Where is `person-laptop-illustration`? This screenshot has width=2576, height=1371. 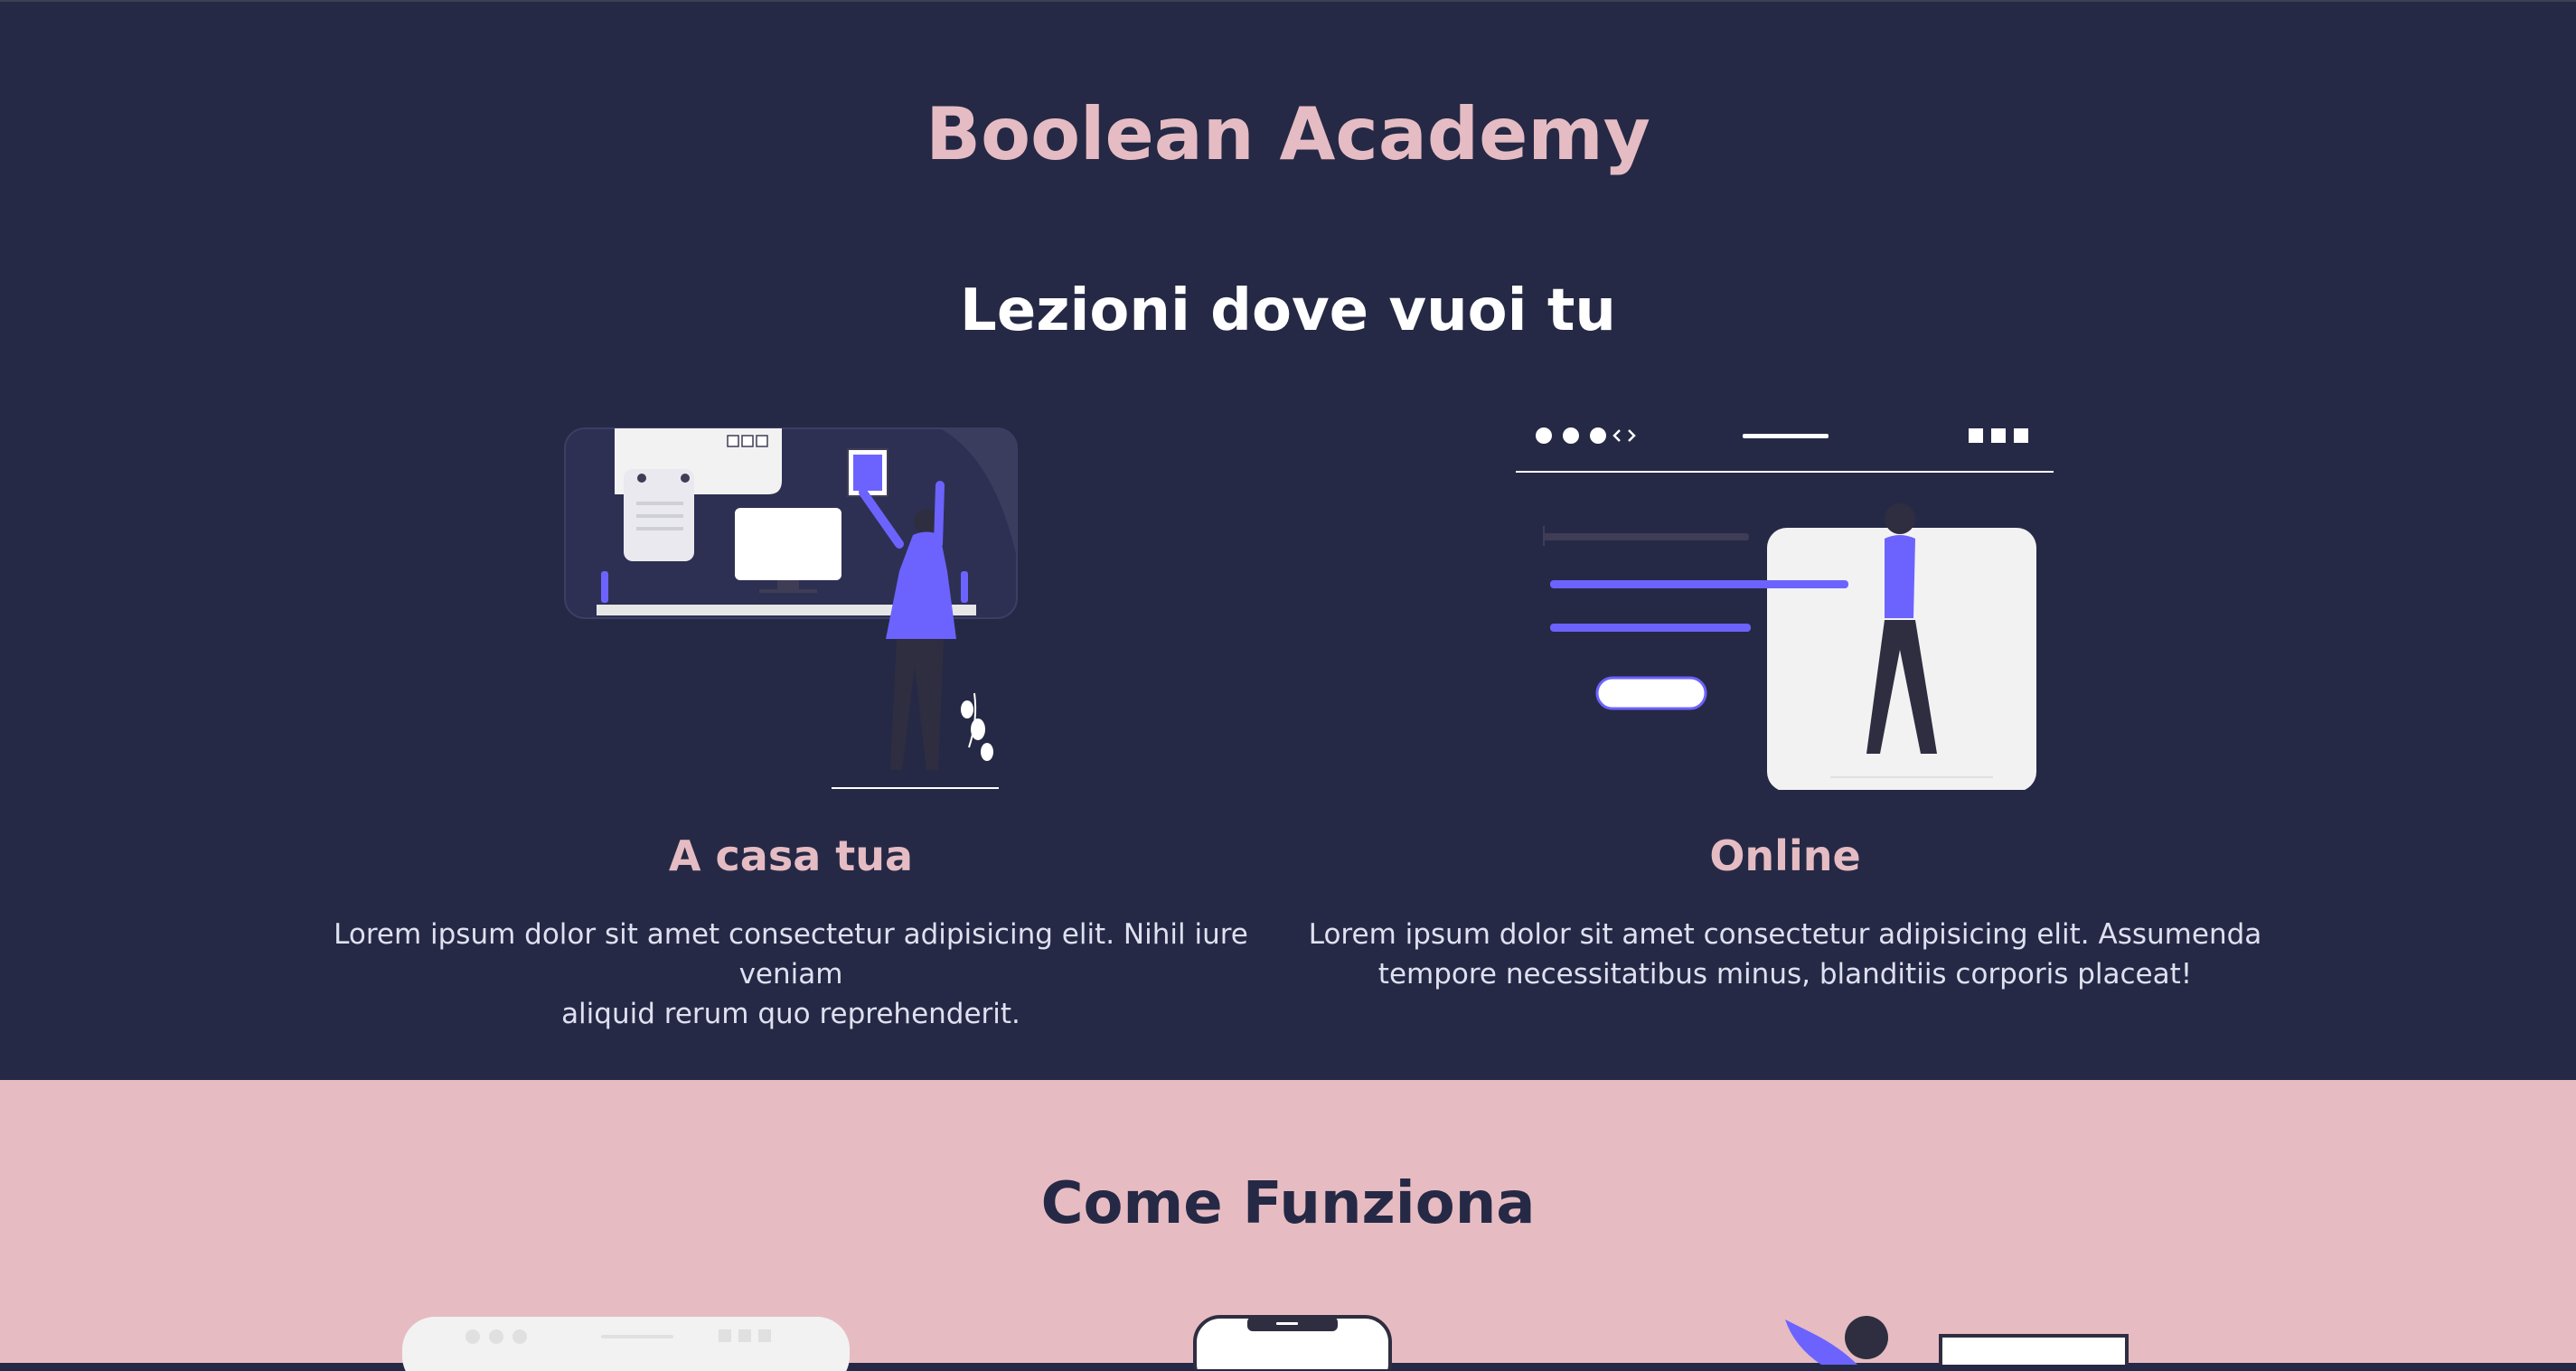
person-laptop-illustration is located at coordinates (1957, 1341).